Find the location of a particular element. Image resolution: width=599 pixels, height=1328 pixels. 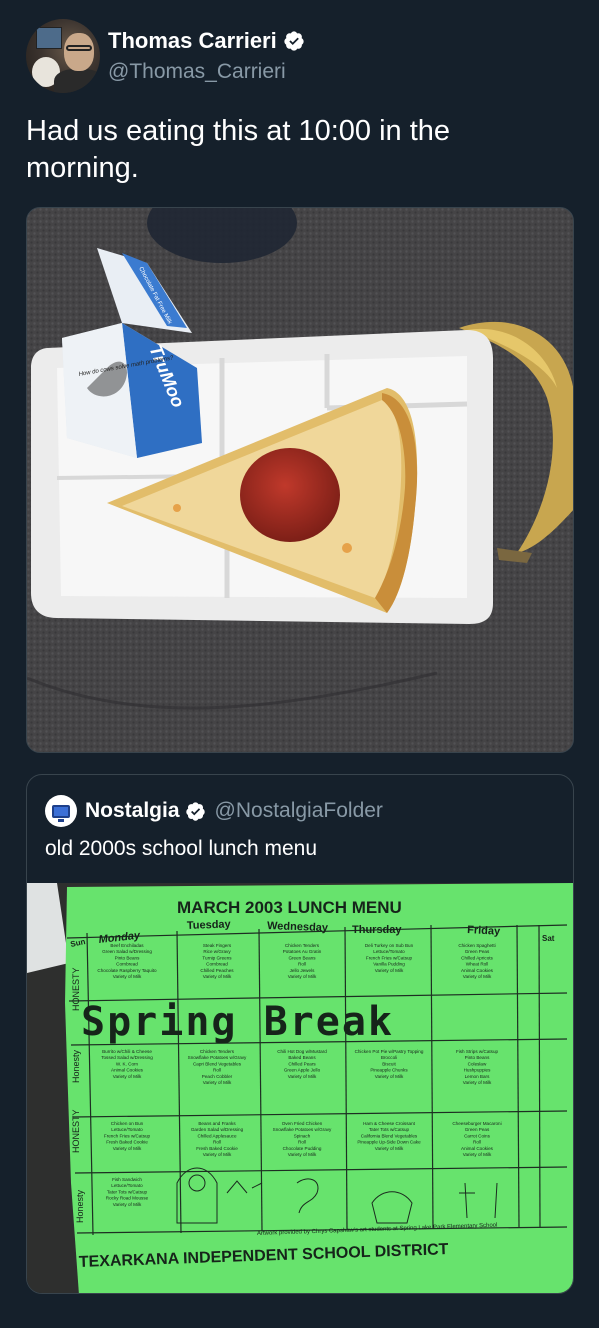

day-header-thursday: Thursday is located at coordinates (377, 930).